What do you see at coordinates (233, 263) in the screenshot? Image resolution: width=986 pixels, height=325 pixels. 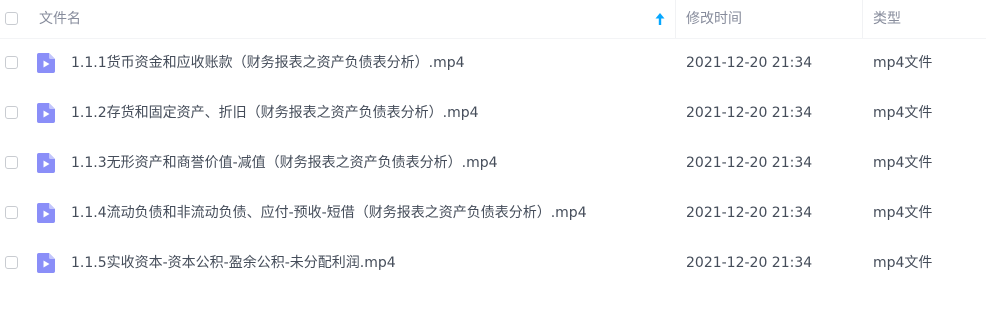 I see `file-name: 1.1.5实收资本-资本公积-盈余公积-未分配利润.mp4` at bounding box center [233, 263].